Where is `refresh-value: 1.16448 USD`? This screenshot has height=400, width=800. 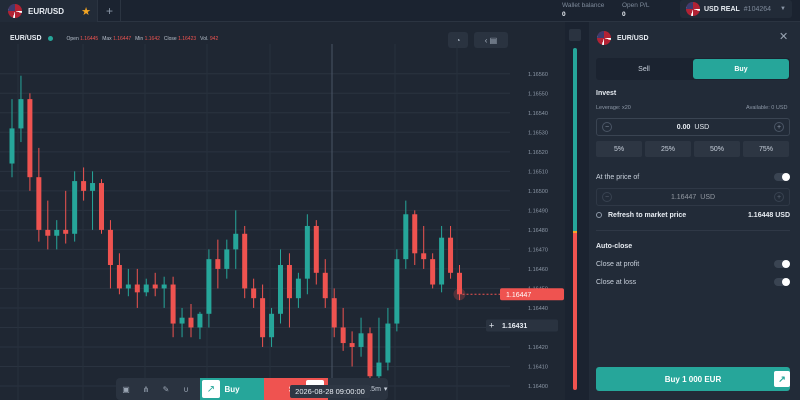 refresh-value: 1.16448 USD is located at coordinates (768, 215).